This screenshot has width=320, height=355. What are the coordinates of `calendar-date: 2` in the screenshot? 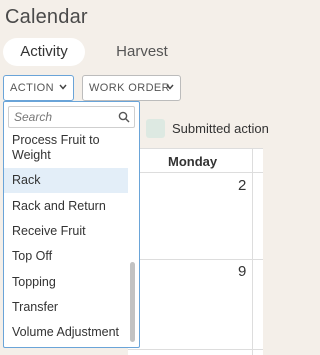 It's located at (242, 185).